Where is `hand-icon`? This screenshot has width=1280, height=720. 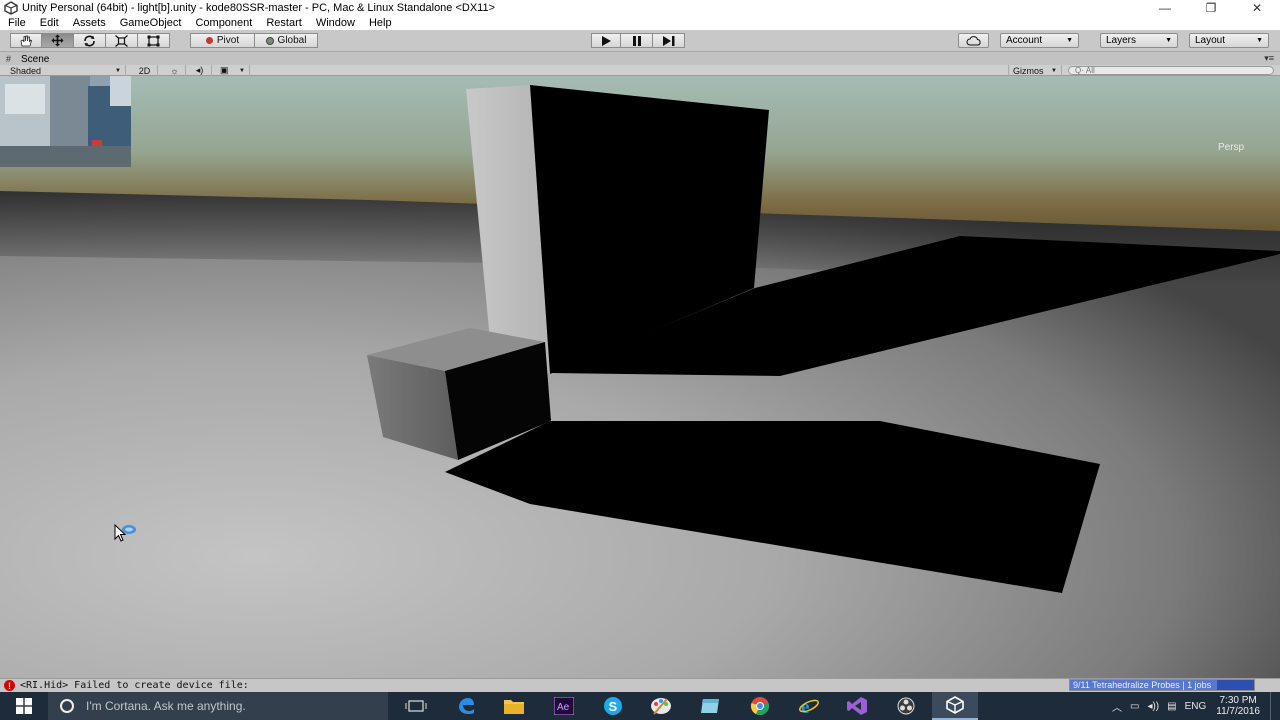 hand-icon is located at coordinates (26, 40).